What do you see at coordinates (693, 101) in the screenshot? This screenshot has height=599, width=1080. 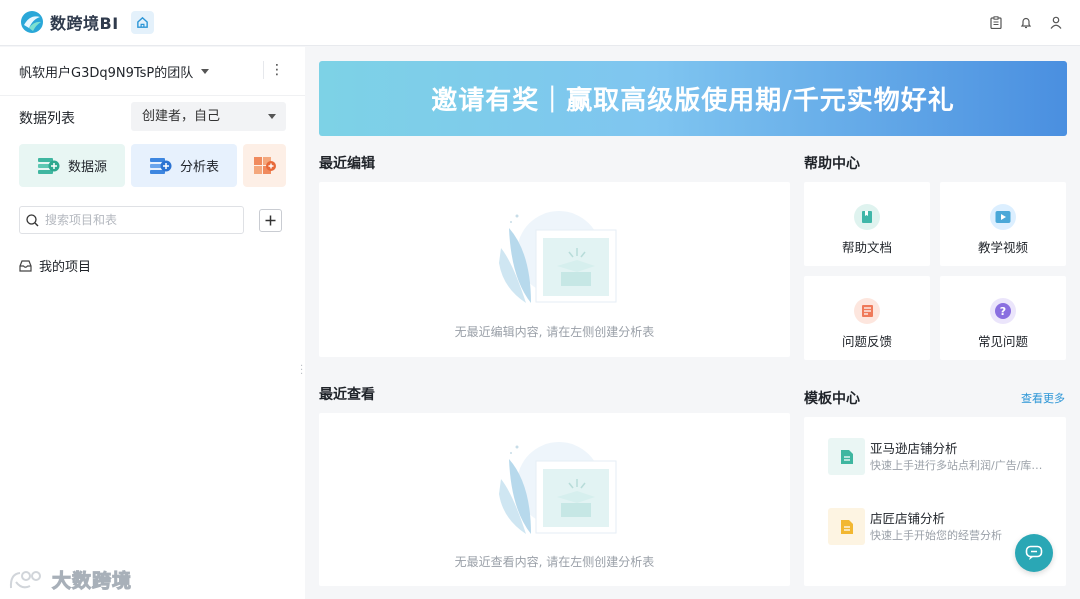 I see `banner-text: 邀请有奖｜赢取高级版使用期/千元实物好礼` at bounding box center [693, 101].